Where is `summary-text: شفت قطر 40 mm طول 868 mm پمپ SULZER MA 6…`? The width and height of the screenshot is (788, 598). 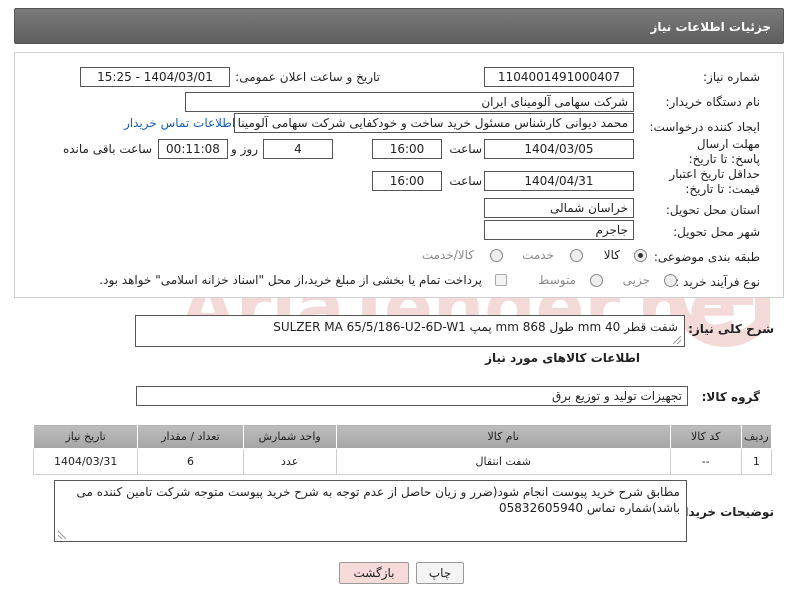
summary-text: شفت قطر 40 mm طول 868 mm پمپ SULZER MA 6… is located at coordinates (475, 327).